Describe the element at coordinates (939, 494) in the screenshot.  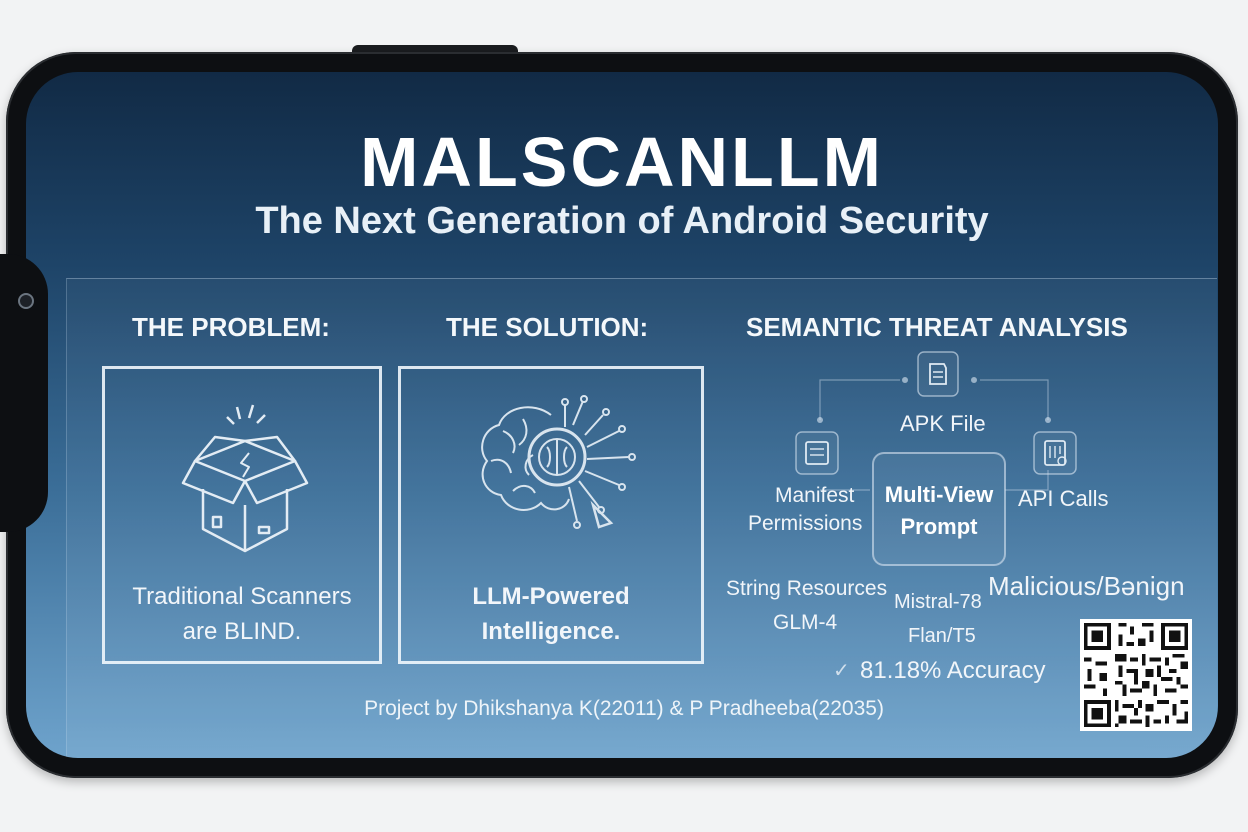
I see `prompt-line-1: Multi-View` at that location.